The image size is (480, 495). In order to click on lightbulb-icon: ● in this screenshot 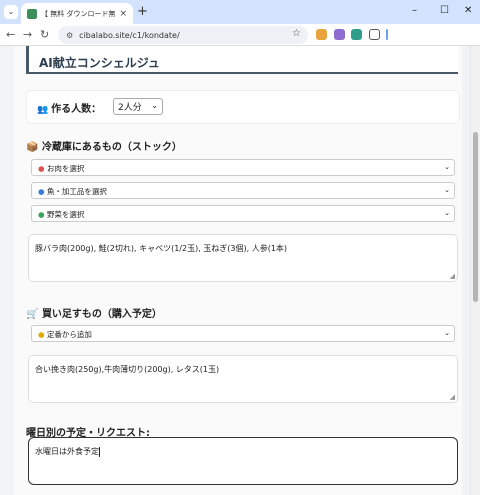, I will do `click(41, 334)`.